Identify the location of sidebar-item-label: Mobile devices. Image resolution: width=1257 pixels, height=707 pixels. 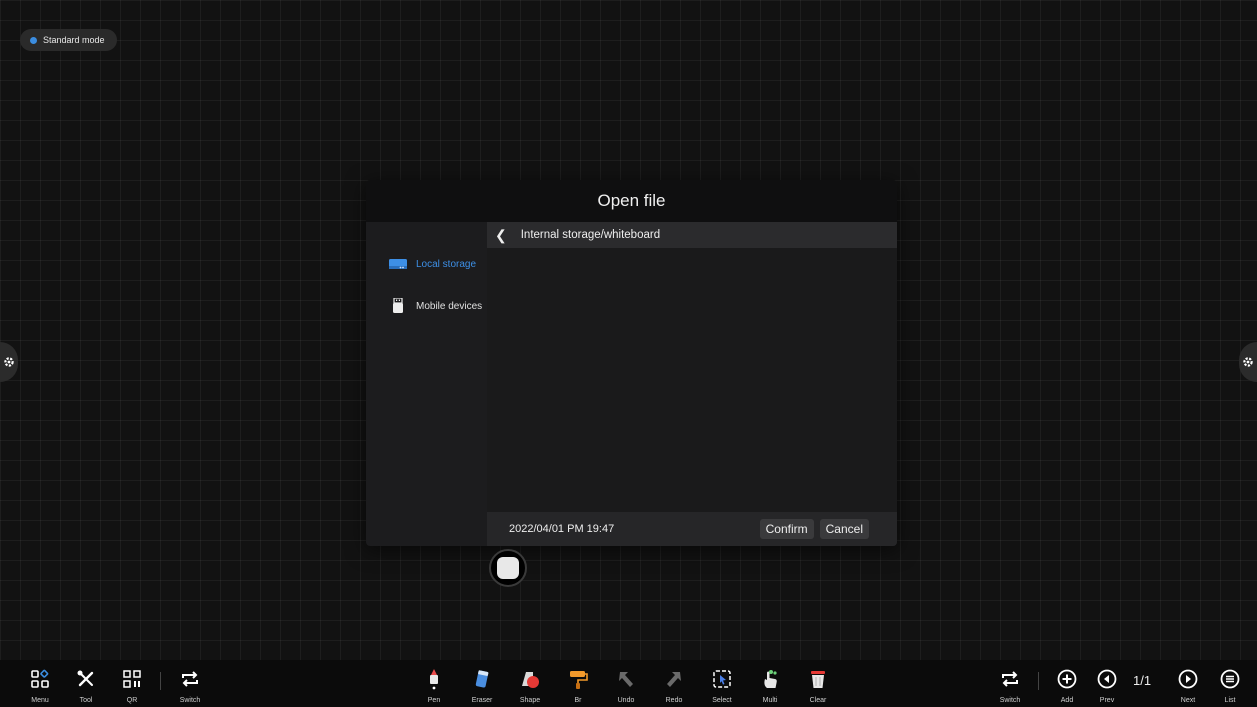
(449, 306).